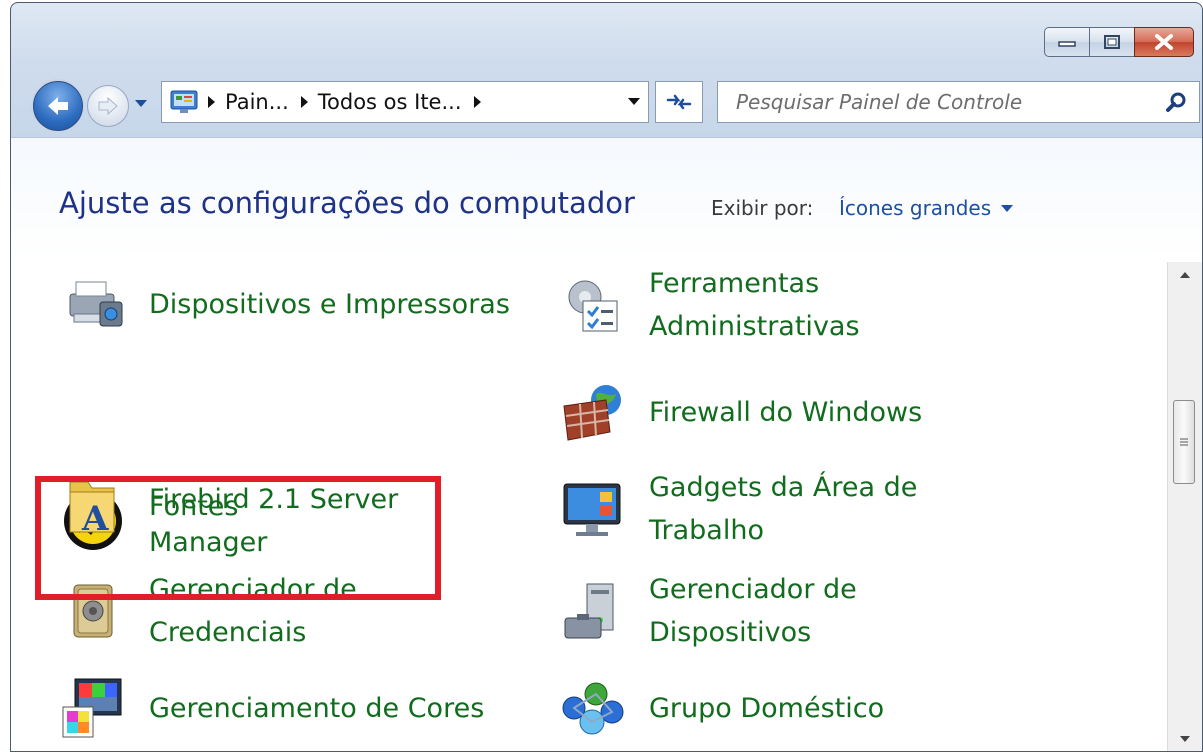  I want to click on close-icon, so click(1164, 42).